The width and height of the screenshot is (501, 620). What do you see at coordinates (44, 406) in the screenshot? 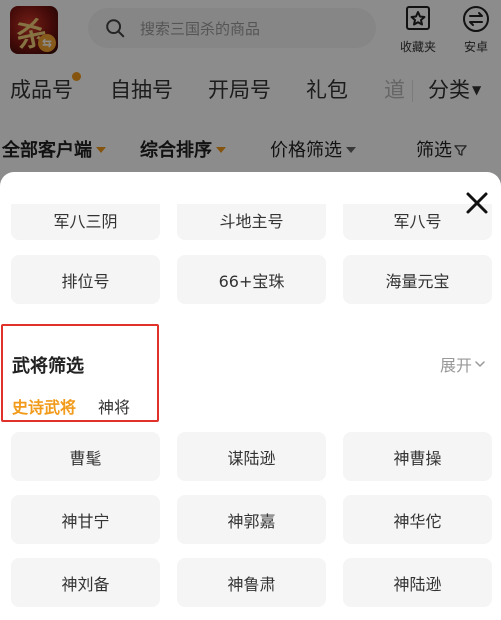
I see `sub-tab-epic-generals: 史诗武将` at bounding box center [44, 406].